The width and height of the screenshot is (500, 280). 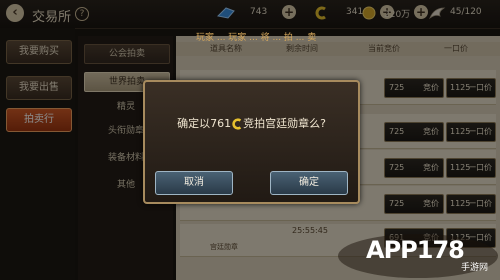 I want to click on site-watermark: APP178 手游网, so click(x=418, y=251).